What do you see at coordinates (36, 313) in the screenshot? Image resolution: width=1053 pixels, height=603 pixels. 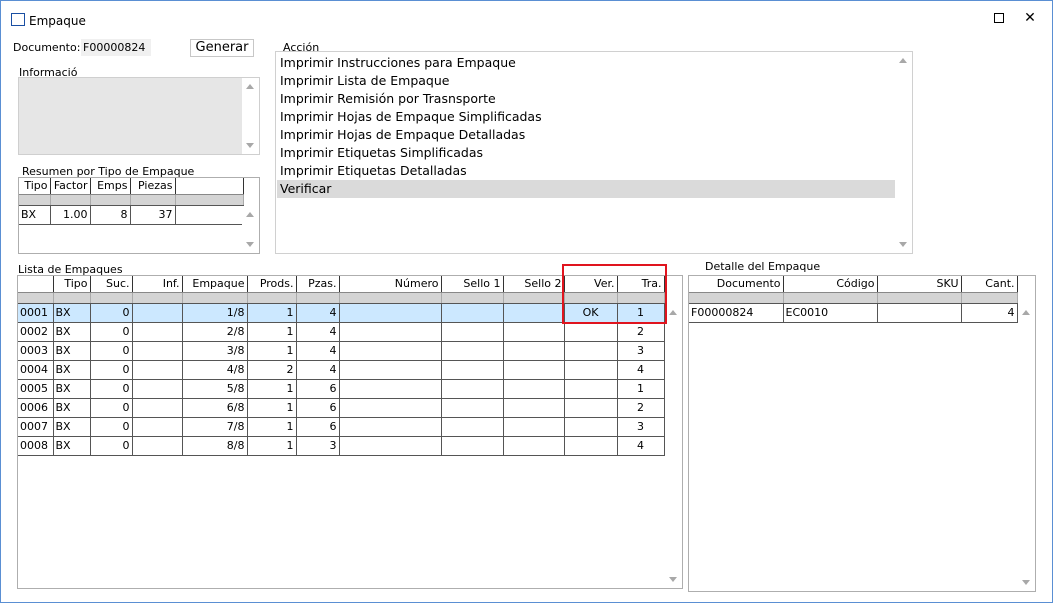 I see `cell: 0001` at bounding box center [36, 313].